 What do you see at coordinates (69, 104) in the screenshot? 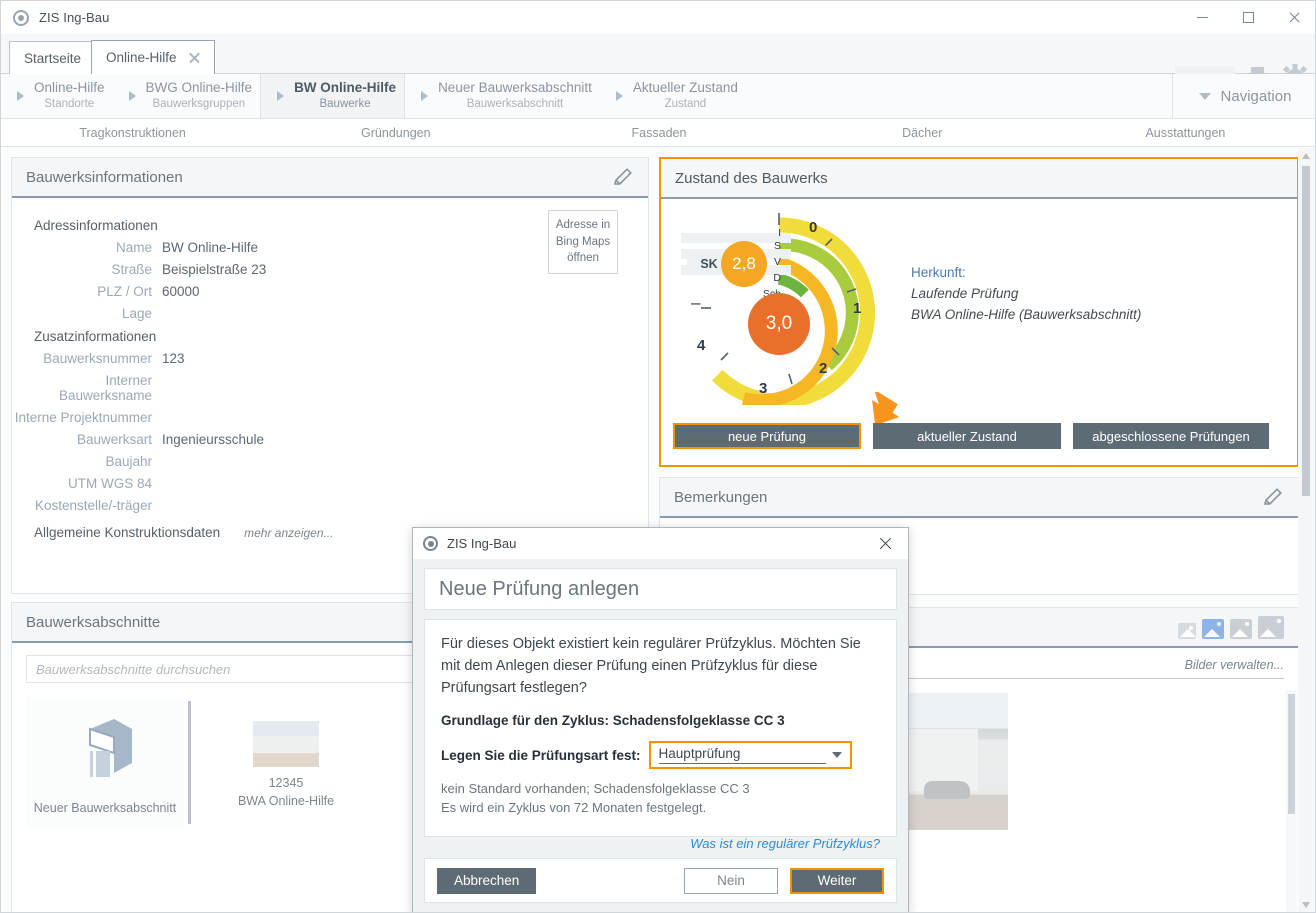
I see `breadcrumb-item-0-subtitle: Standorte` at bounding box center [69, 104].